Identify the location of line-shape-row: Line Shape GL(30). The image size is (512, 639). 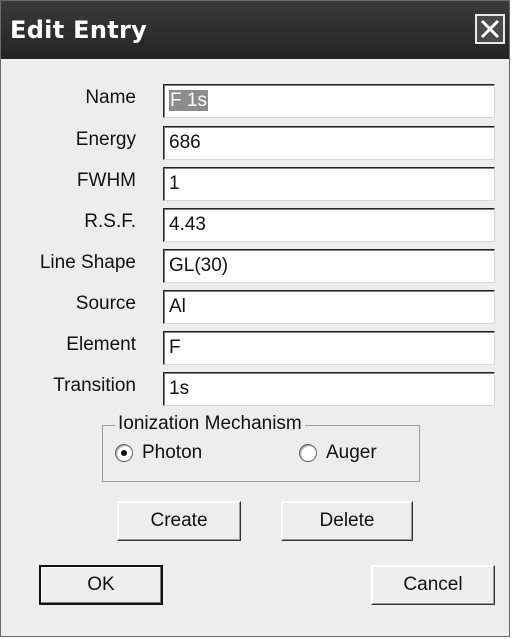
(256, 266).